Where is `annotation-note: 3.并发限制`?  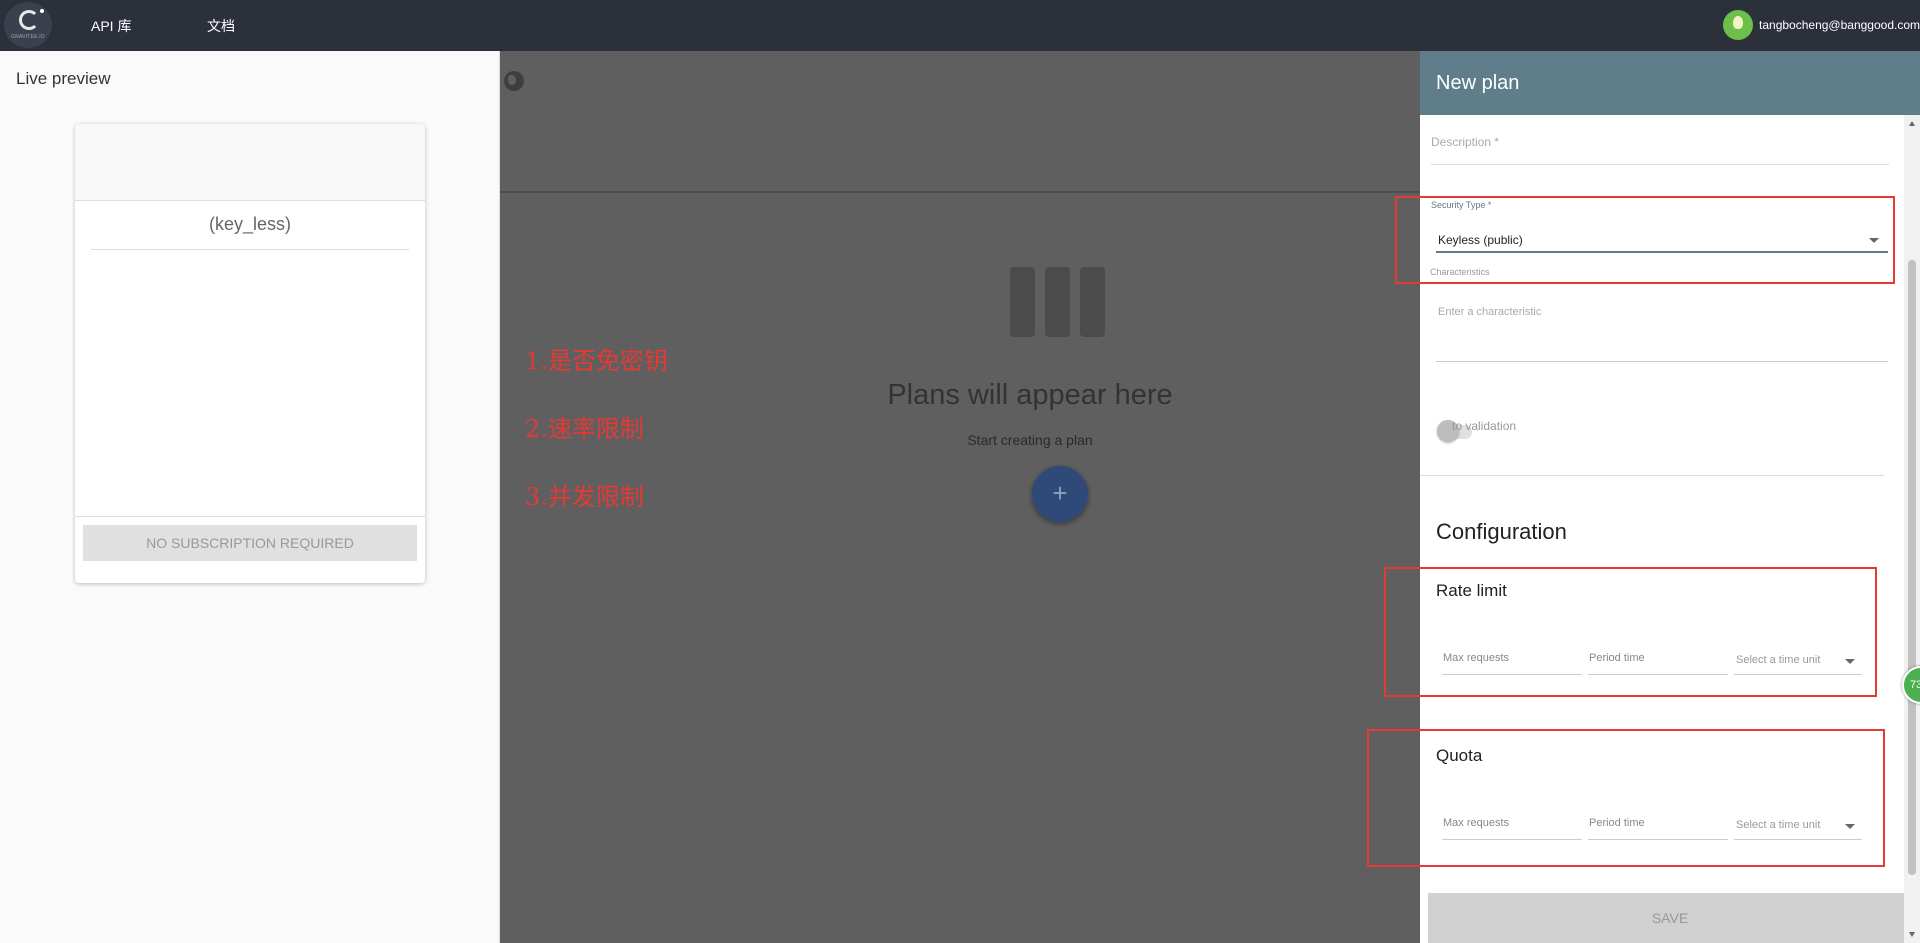
annotation-note: 3.并发限制 is located at coordinates (584, 497).